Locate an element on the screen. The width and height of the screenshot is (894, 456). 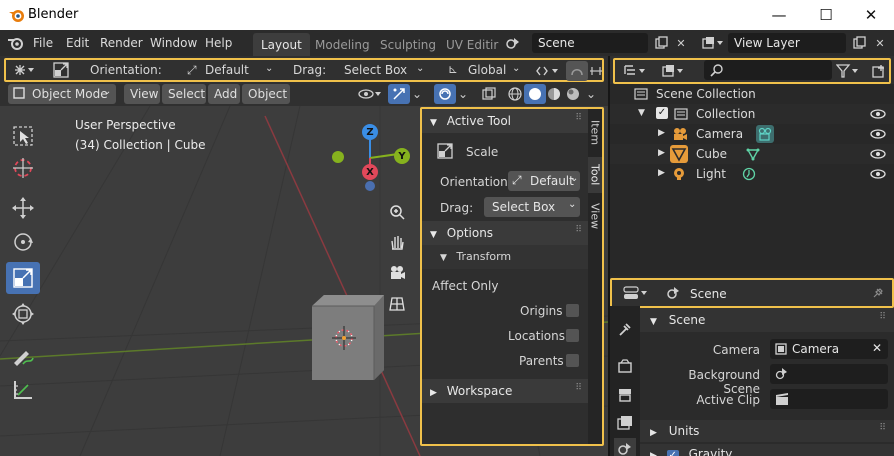
cube-object is located at coordinates (349, 339).